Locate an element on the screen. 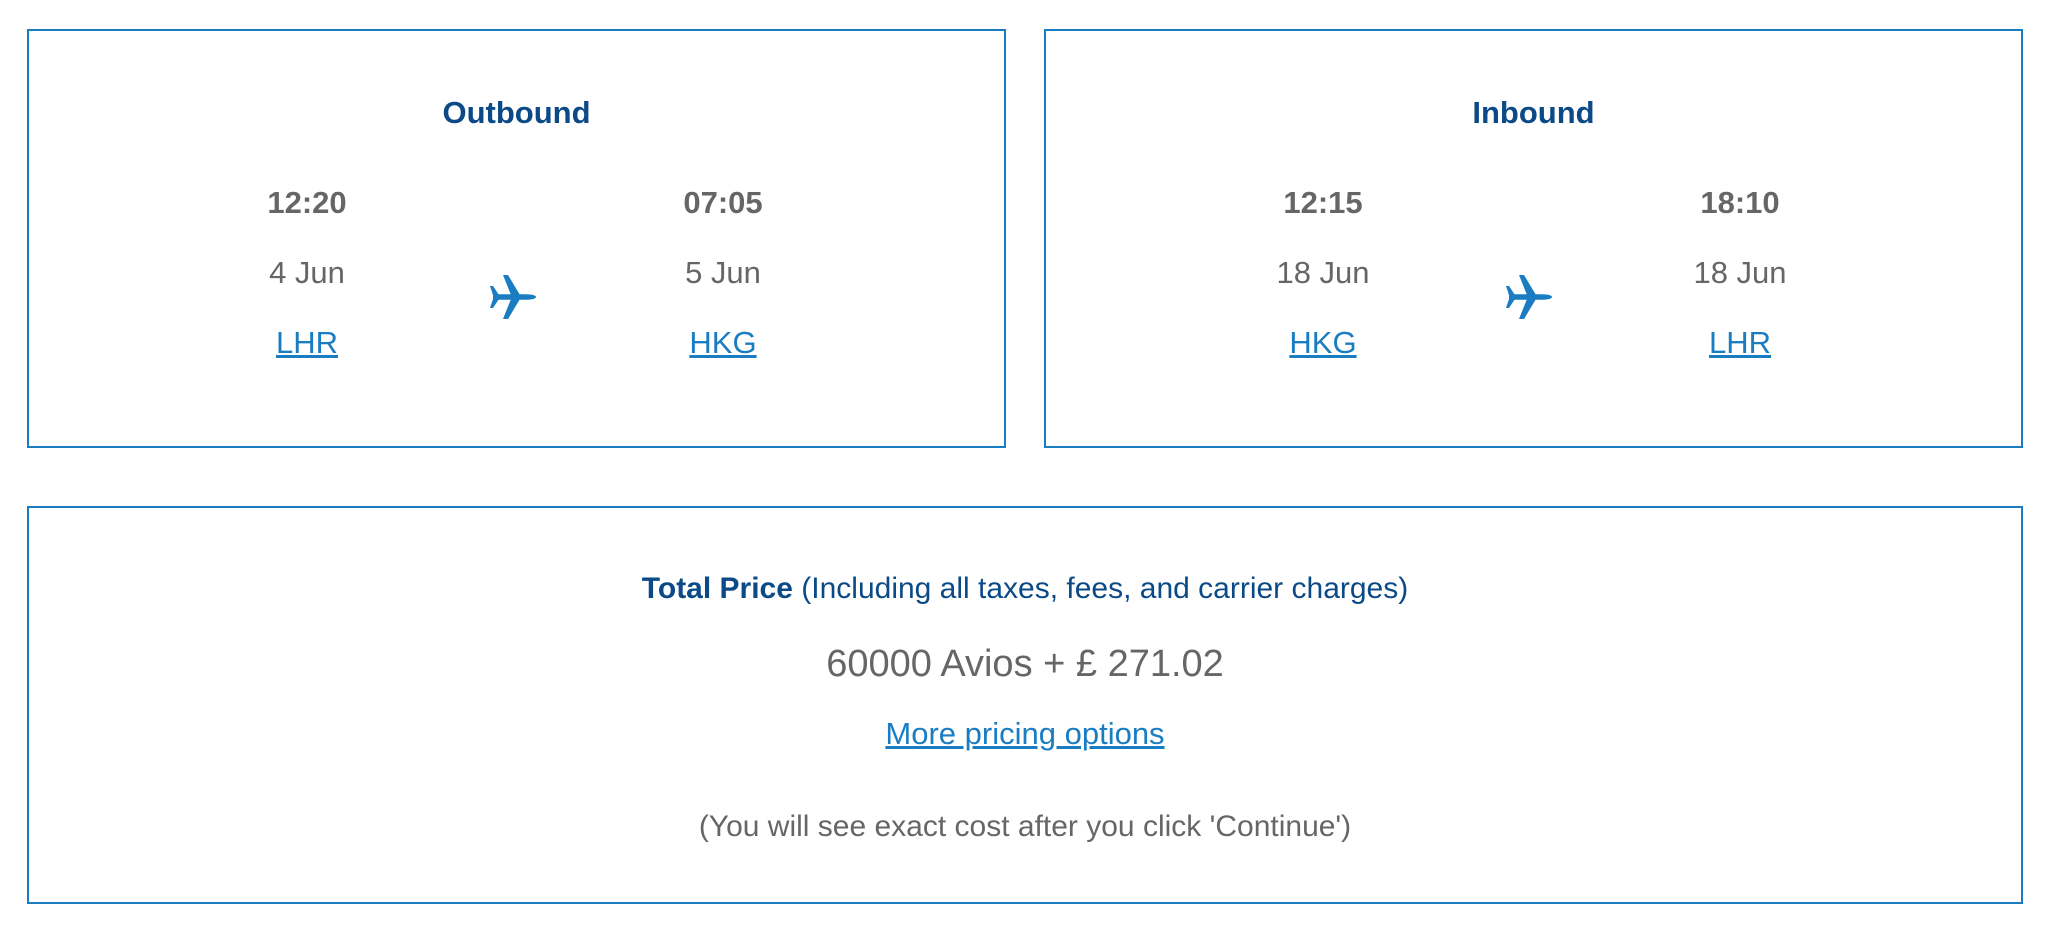 This screenshot has width=2048, height=939. departure-time: 12:20 is located at coordinates (307, 202).